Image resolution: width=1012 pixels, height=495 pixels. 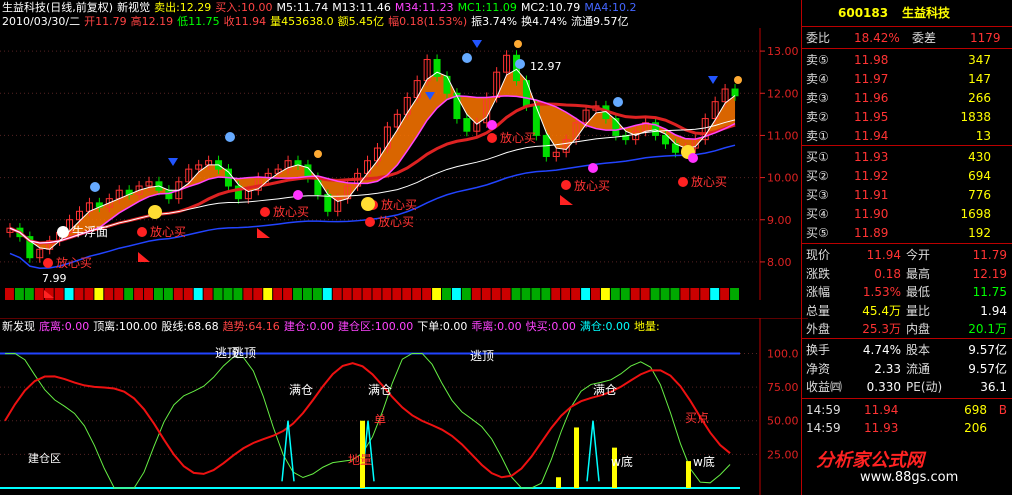 I want to click on w-di-label-1: w底, so click(x=622, y=461).